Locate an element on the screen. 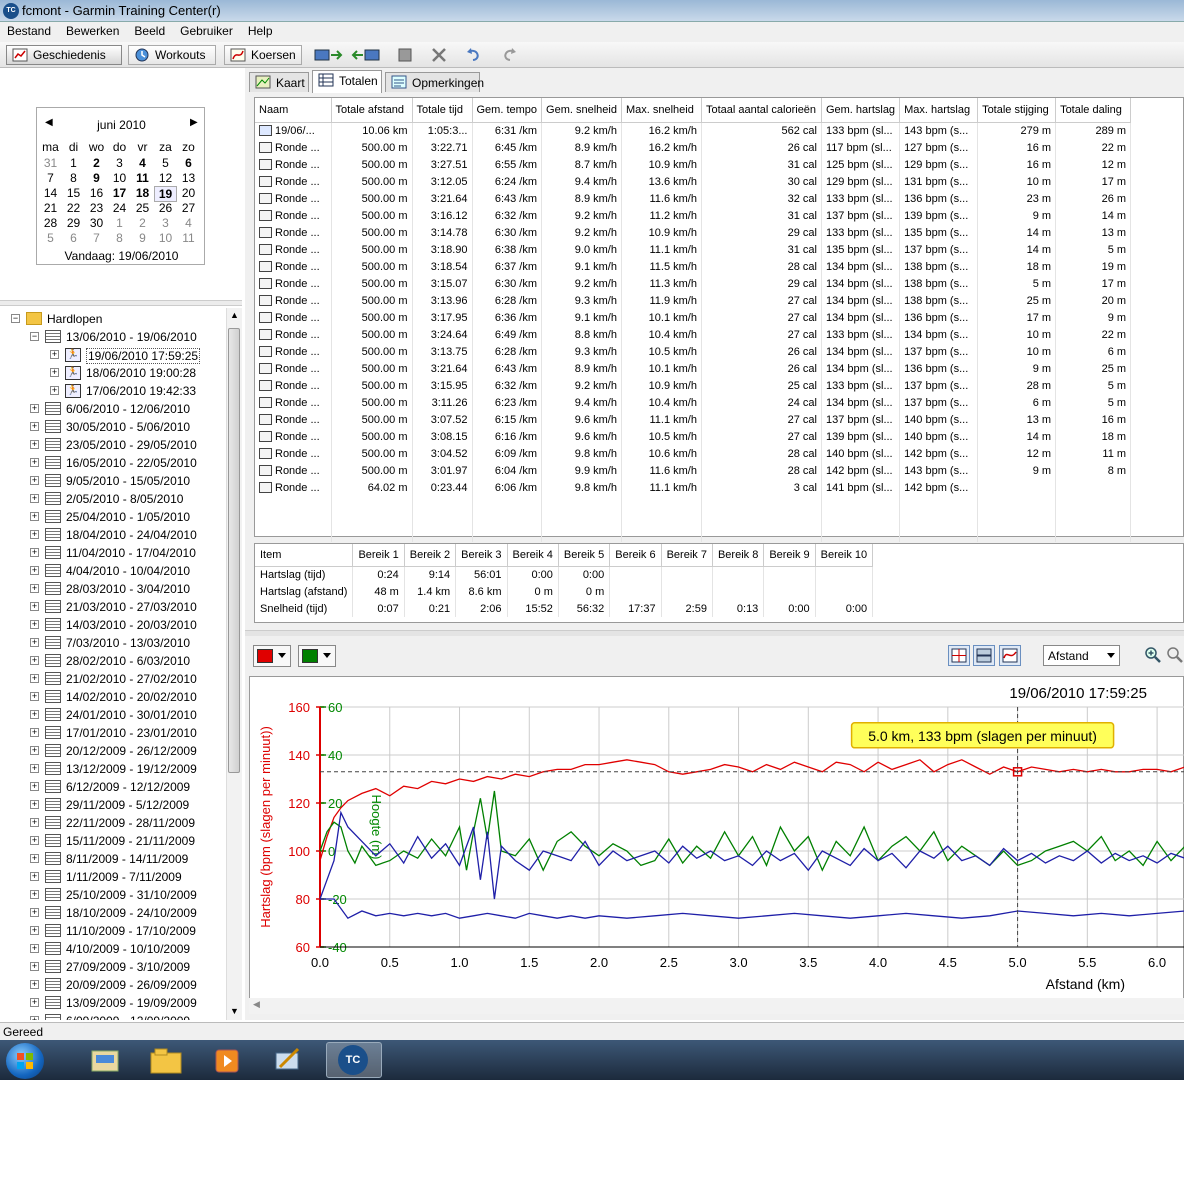  zone-row: Hartslag (tijd) 0:24 9:14 56:01 0:00 0:00 is located at coordinates (564, 574).